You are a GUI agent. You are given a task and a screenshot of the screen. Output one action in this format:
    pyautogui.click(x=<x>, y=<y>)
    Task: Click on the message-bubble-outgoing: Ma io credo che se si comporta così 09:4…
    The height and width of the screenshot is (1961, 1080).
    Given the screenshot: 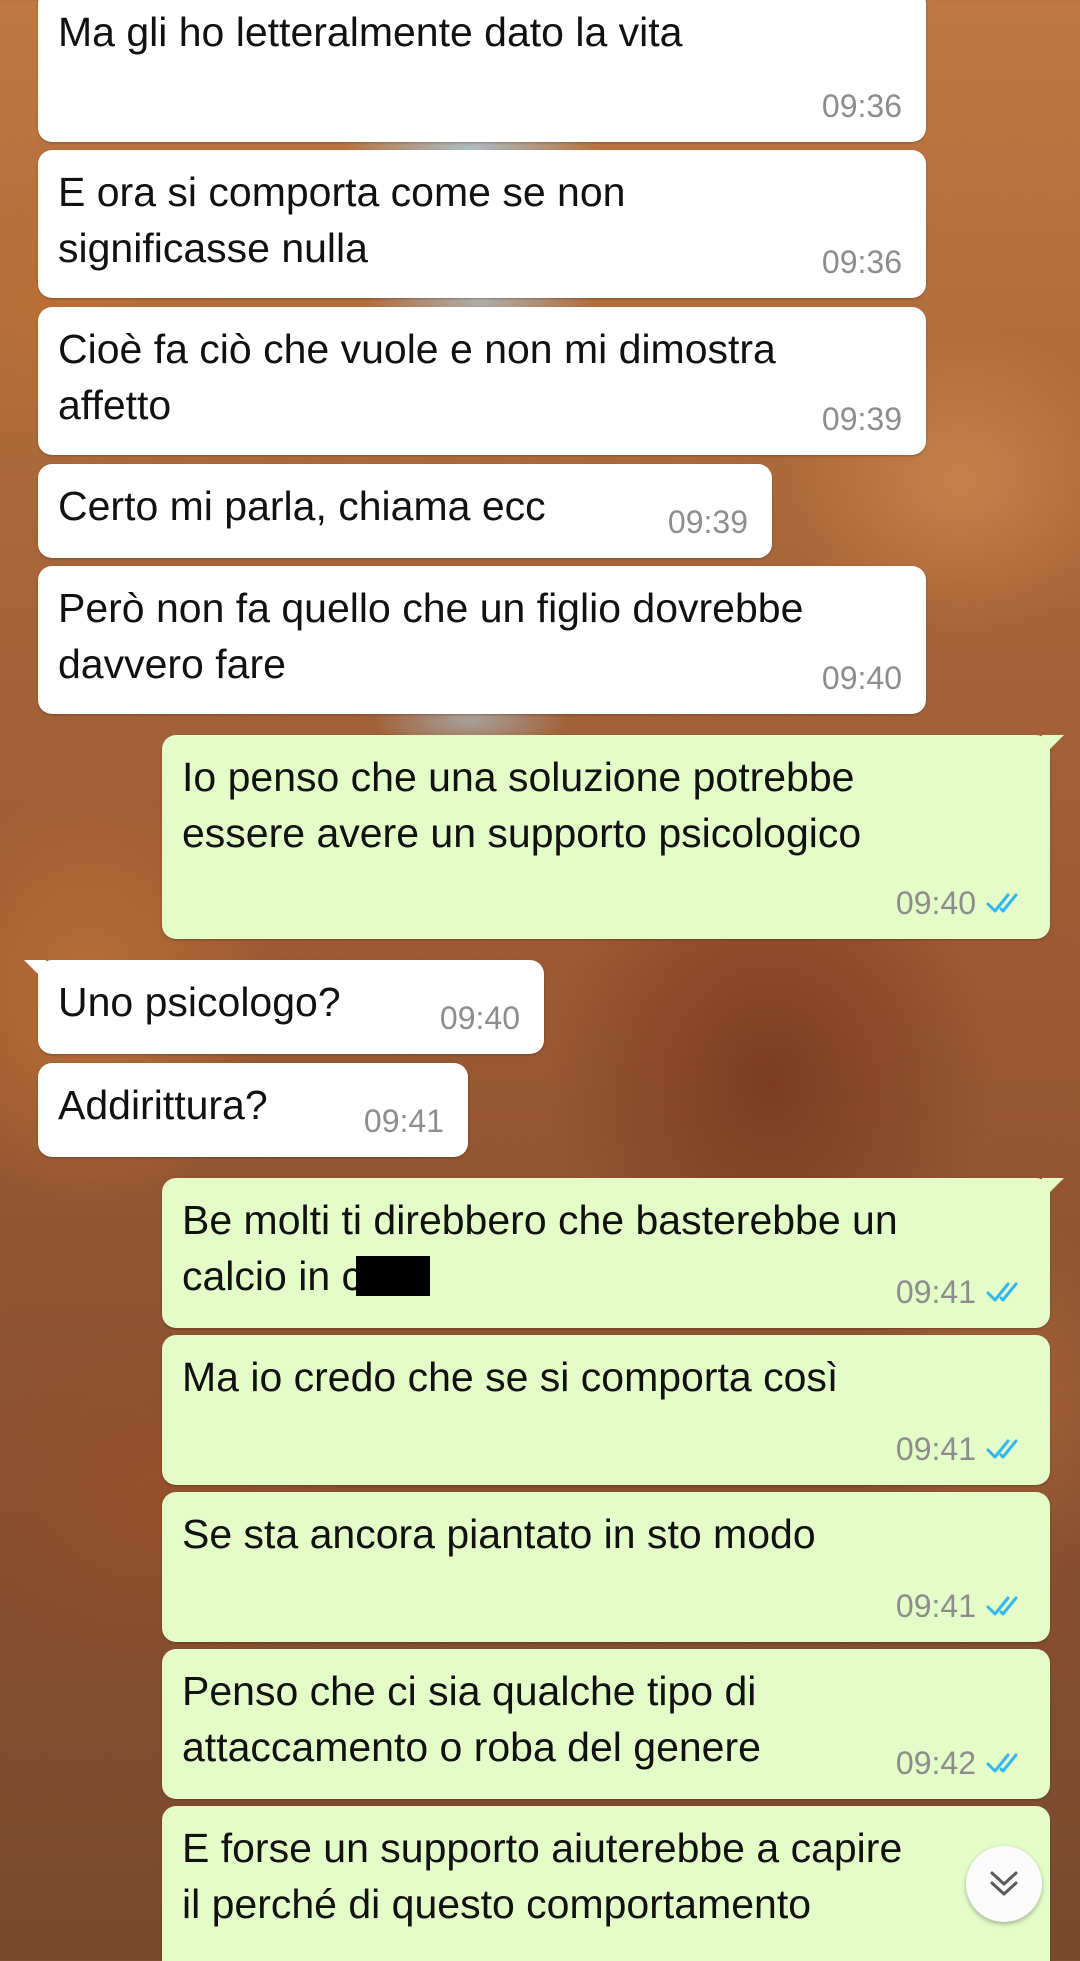 What is the action you would take?
    pyautogui.click(x=606, y=1410)
    